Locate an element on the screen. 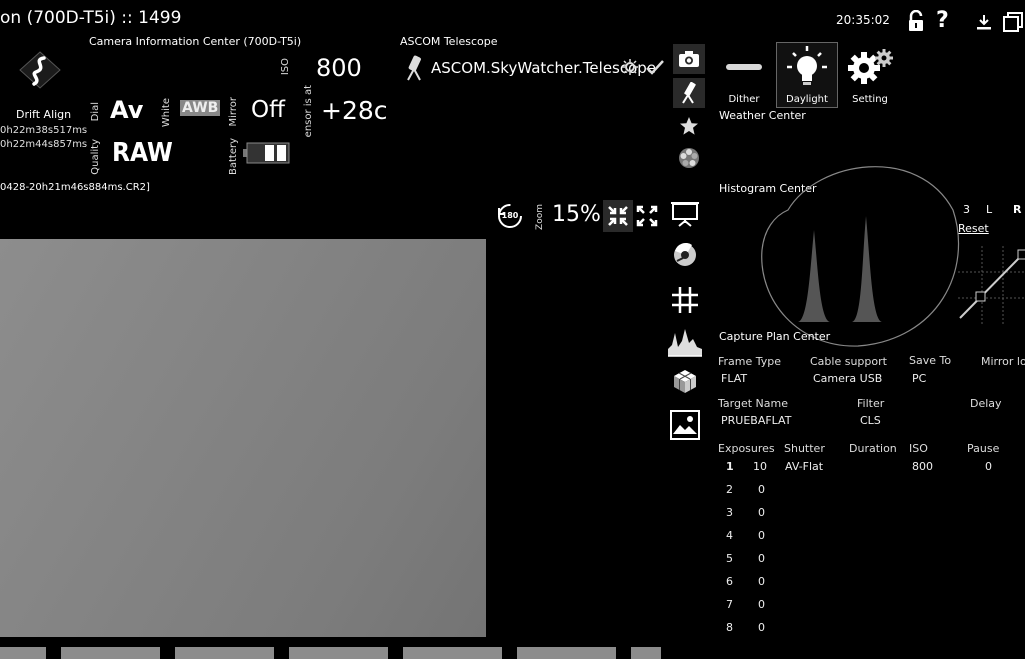  window-title: on (700D-T5i) :: 1499 is located at coordinates (91, 18).